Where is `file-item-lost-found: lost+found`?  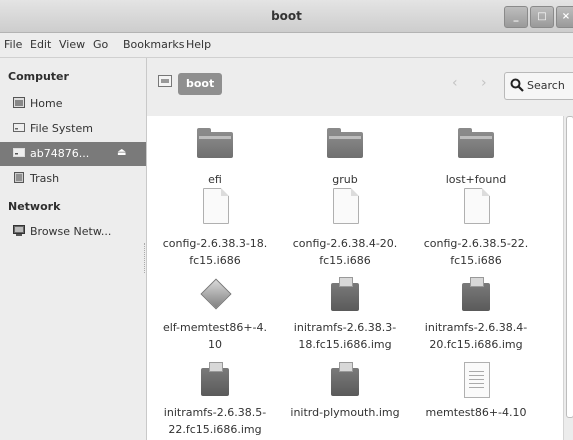
file-item-lost-found: lost+found is located at coordinates (476, 156).